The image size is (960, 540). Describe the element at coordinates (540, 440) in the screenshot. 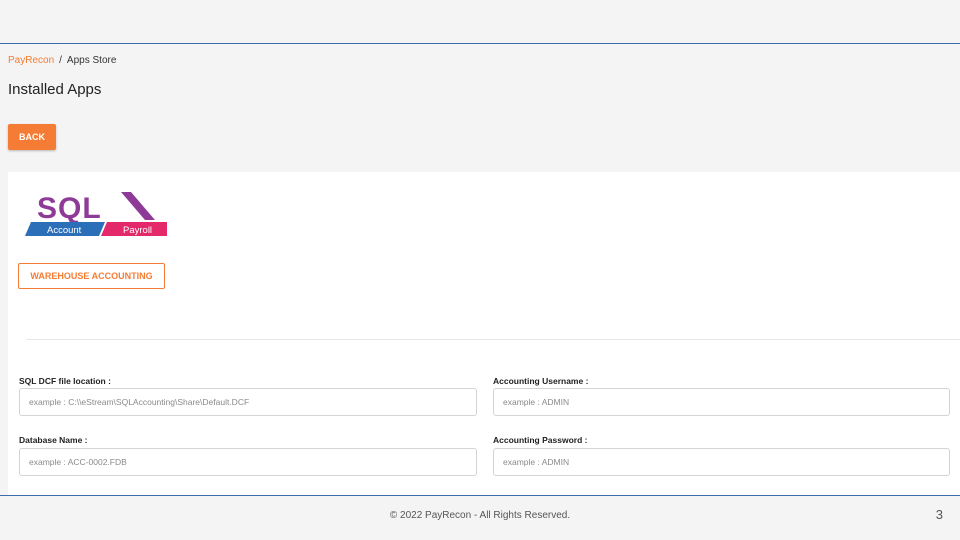

I see `accounting-password-label: Accounting Password :` at that location.